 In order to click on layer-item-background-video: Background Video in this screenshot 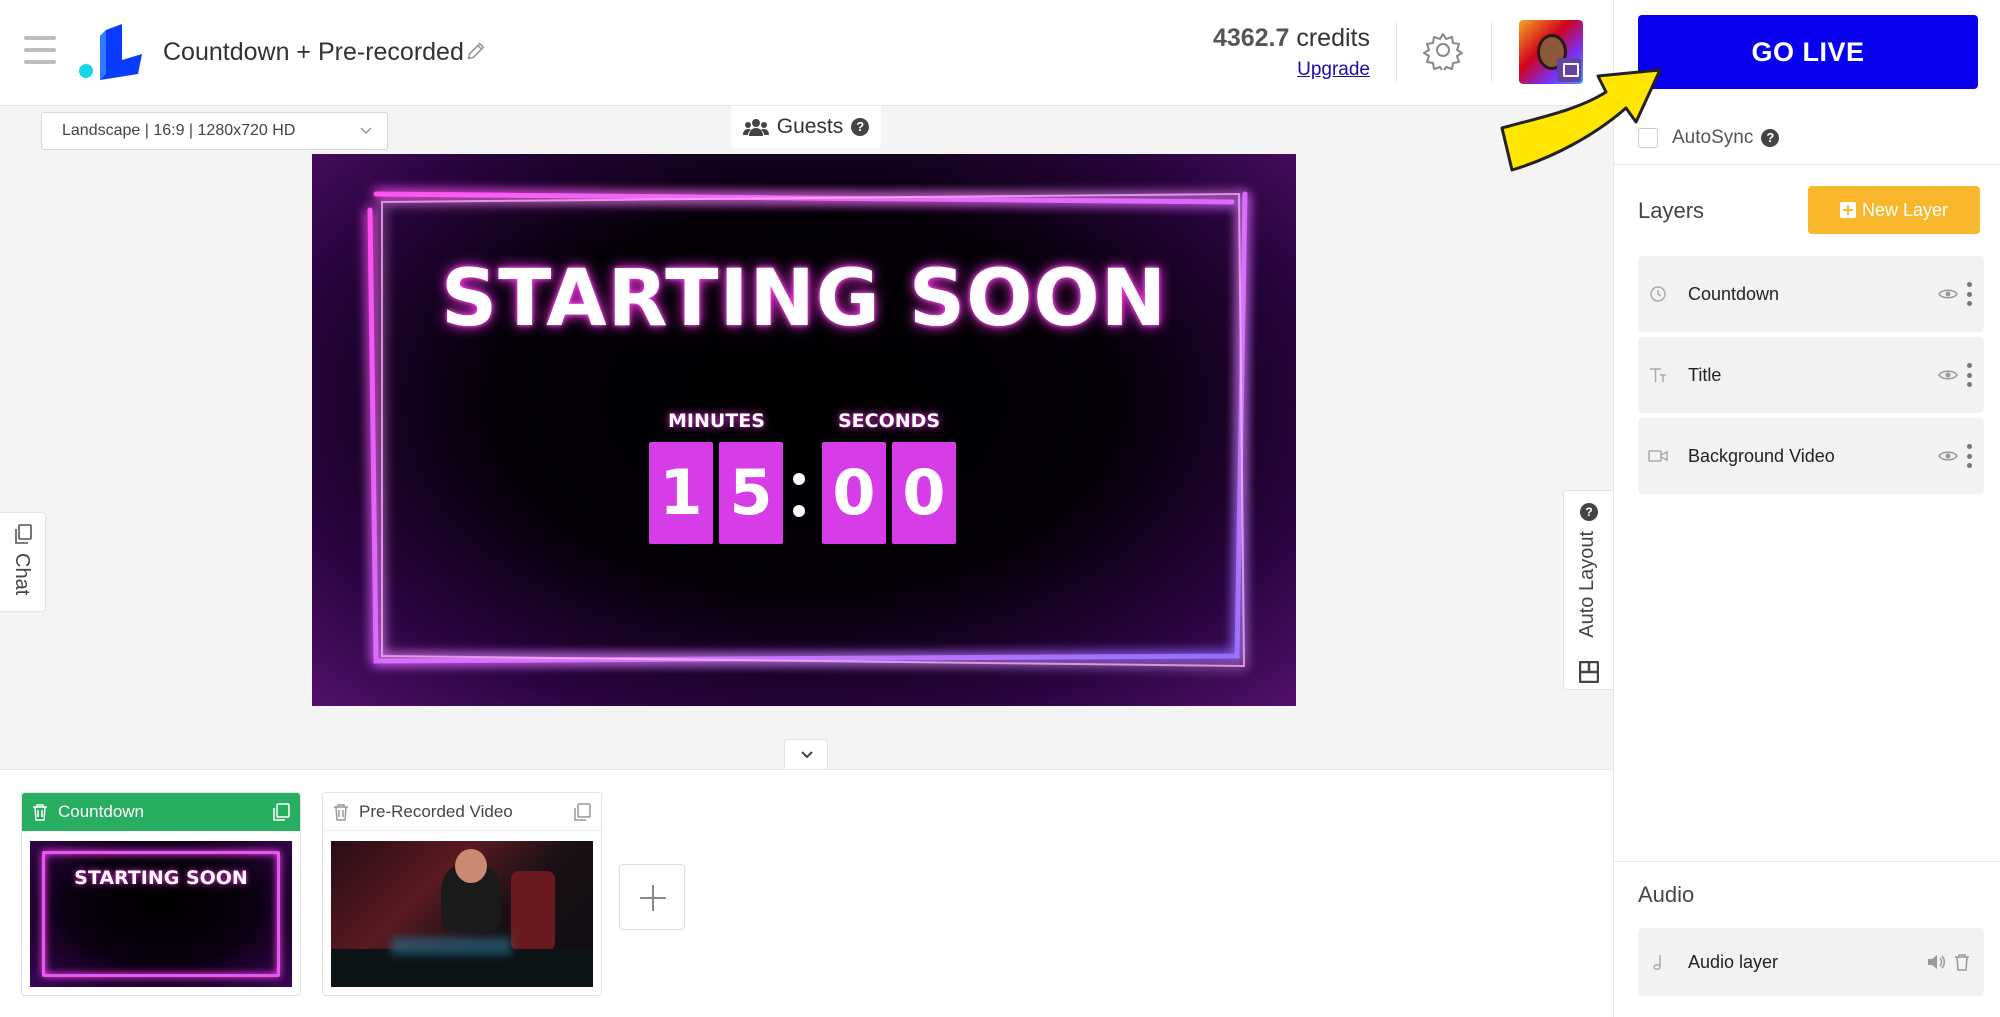, I will do `click(1811, 456)`.